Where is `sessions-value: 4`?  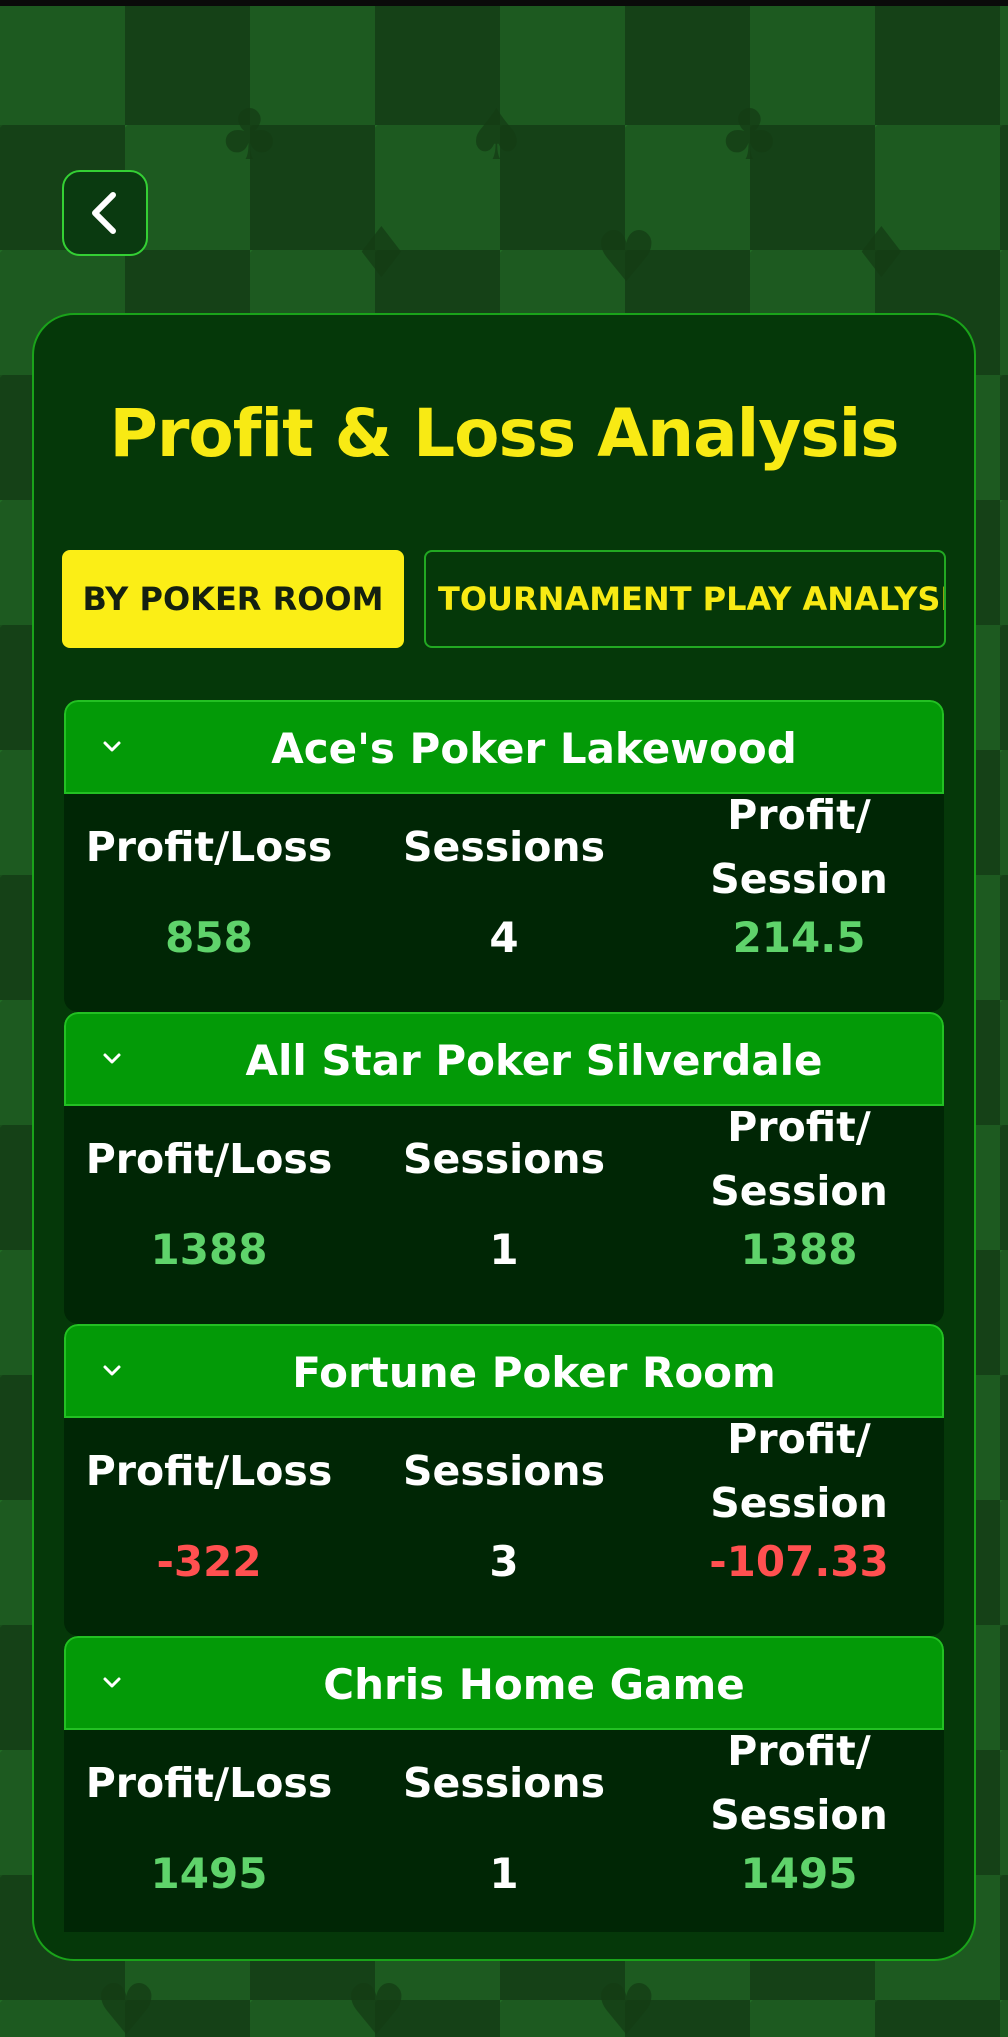 sessions-value: 4 is located at coordinates (504, 937).